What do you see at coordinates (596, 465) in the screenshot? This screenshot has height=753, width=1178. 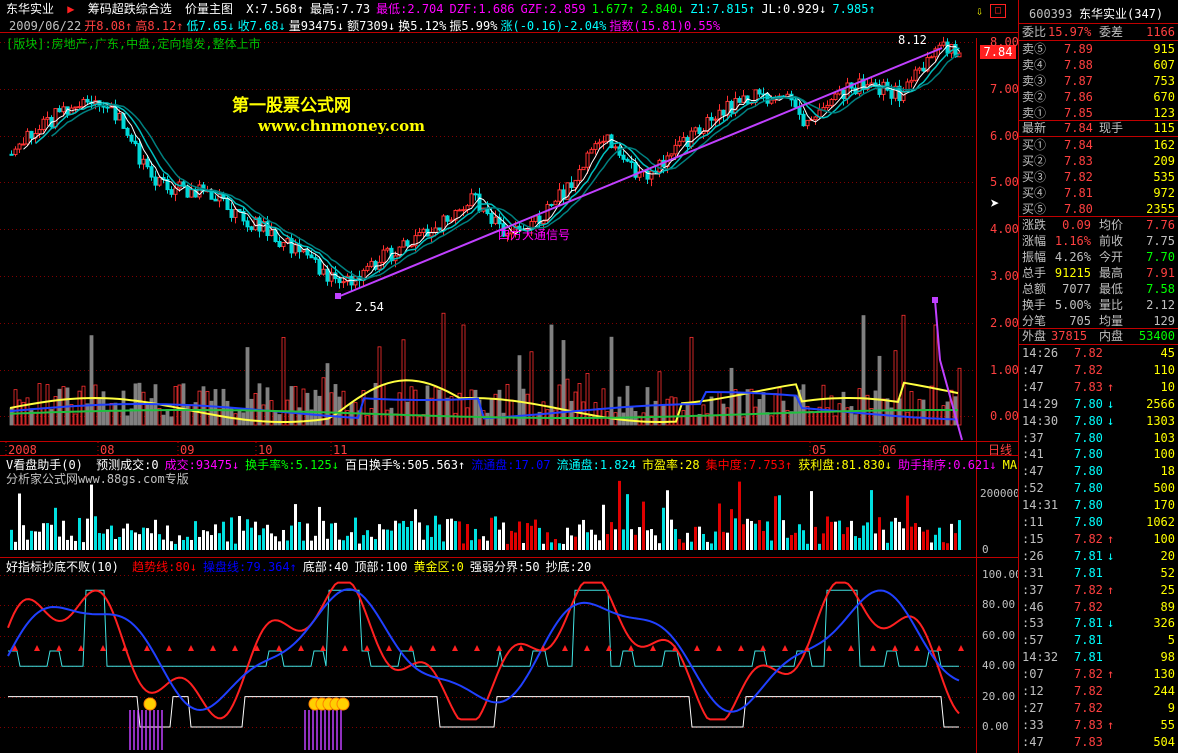 I see `sub1-value-5: 流通盘:1.824` at bounding box center [596, 465].